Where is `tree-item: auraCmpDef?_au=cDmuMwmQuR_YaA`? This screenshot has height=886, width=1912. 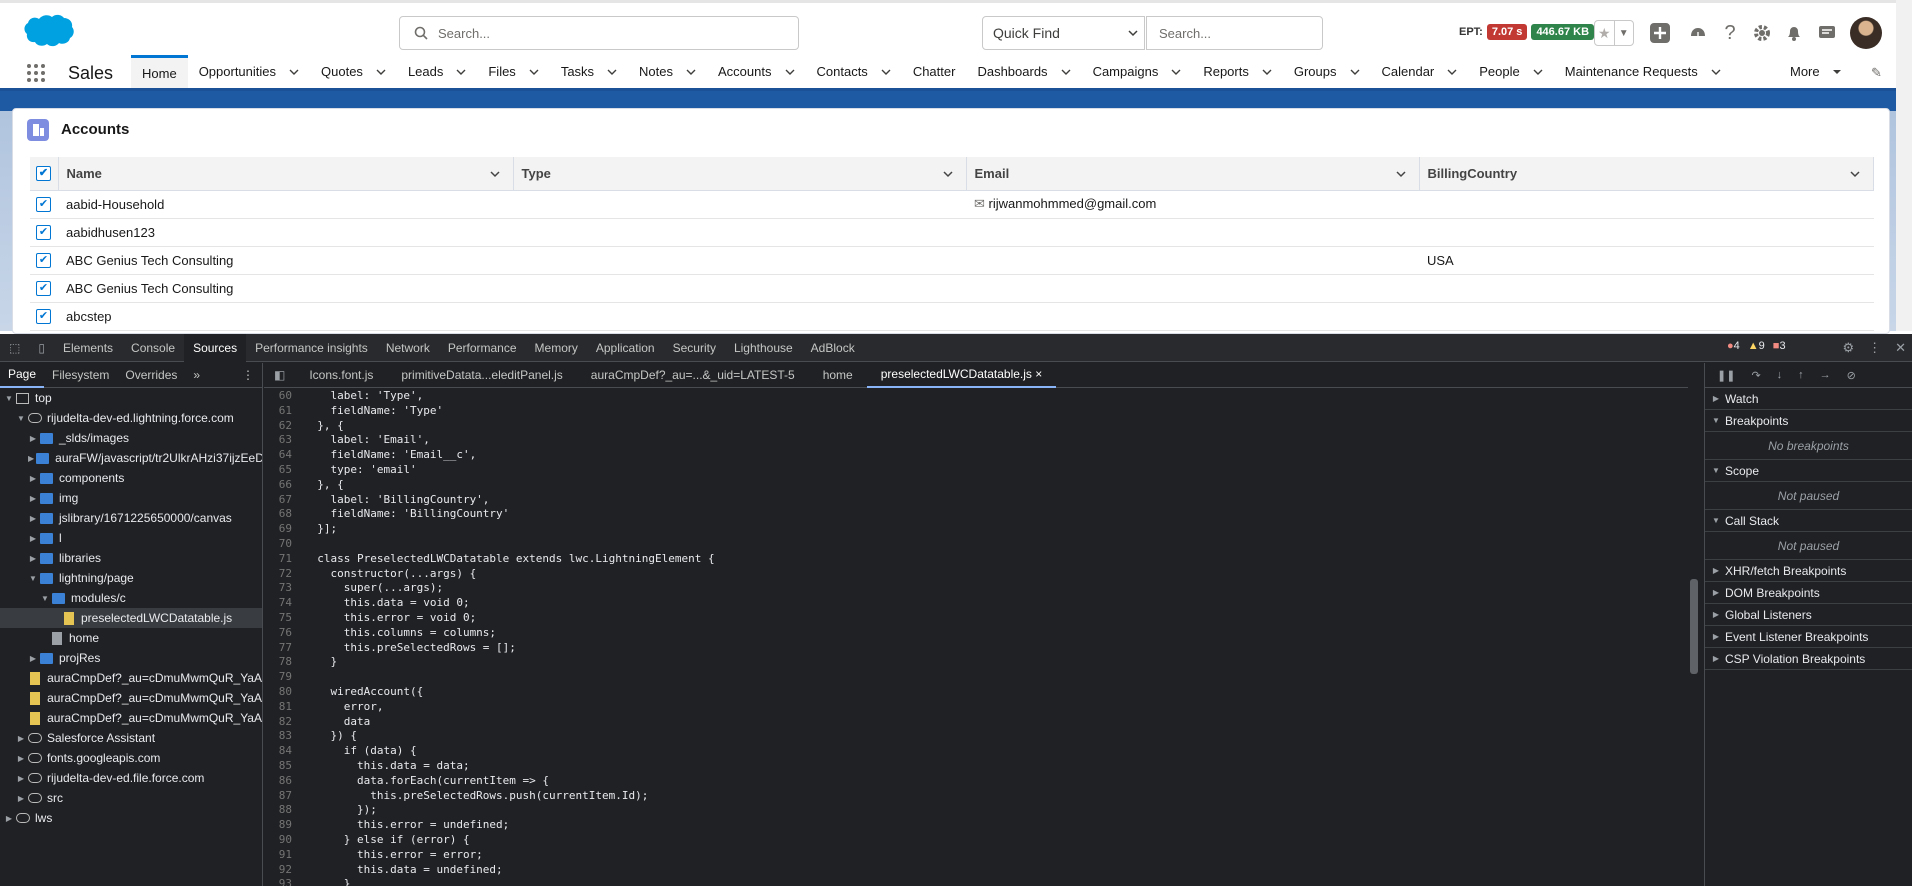
tree-item: auraCmpDef?_au=cDmuMwmQuR_YaA is located at coordinates (131, 678).